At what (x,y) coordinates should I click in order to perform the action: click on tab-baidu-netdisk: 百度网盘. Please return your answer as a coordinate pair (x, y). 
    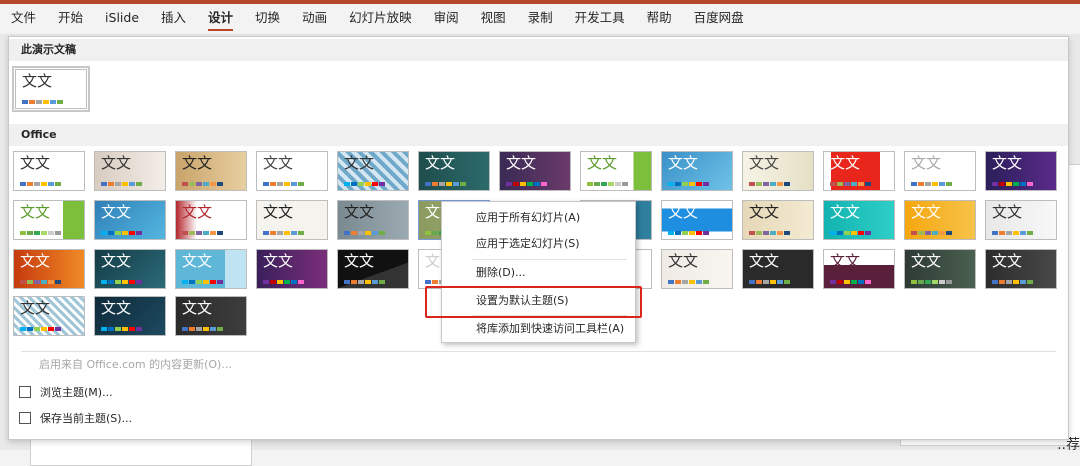
    Looking at the image, I should click on (719, 19).